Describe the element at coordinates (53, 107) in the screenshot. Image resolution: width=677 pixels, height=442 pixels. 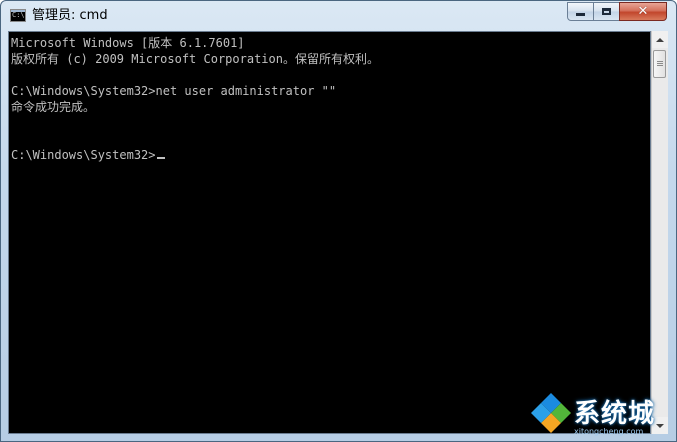
I see `console-line-result: 命令成功完成。` at that location.